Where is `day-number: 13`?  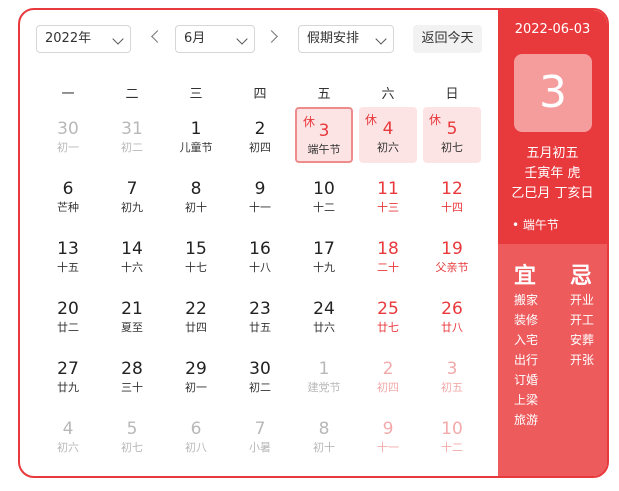 day-number: 13 is located at coordinates (68, 249).